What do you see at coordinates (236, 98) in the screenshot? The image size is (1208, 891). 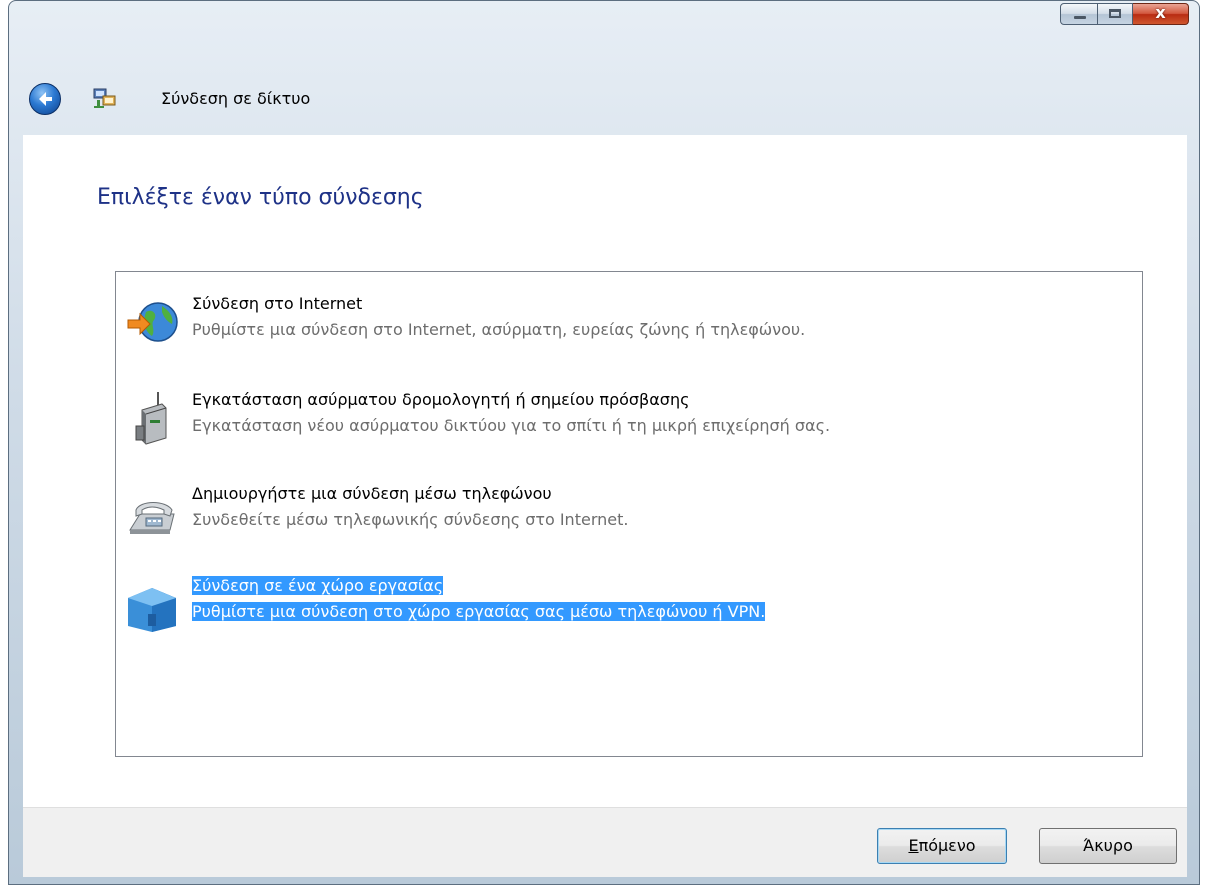 I see `wizard-title: Σύνδεση σε δίκτυο` at bounding box center [236, 98].